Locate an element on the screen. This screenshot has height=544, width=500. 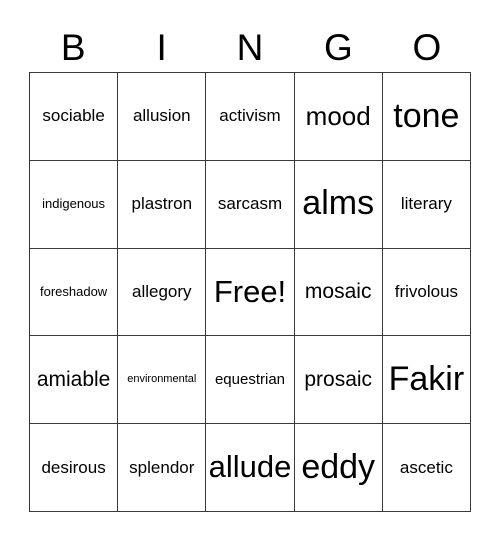
bingo-cell: equestrian is located at coordinates (250, 380).